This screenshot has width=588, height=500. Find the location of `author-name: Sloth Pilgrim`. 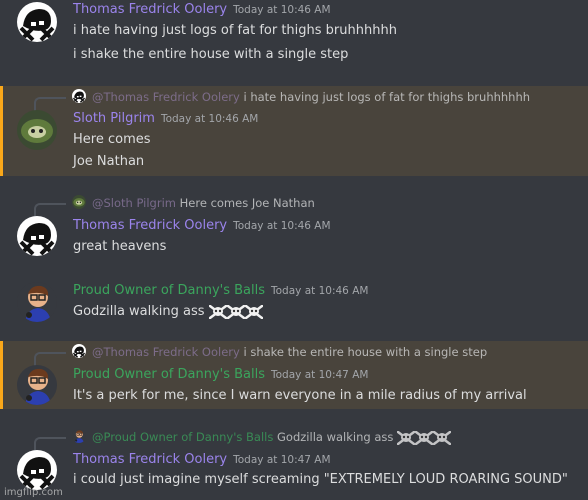

author-name: Sloth Pilgrim is located at coordinates (114, 118).